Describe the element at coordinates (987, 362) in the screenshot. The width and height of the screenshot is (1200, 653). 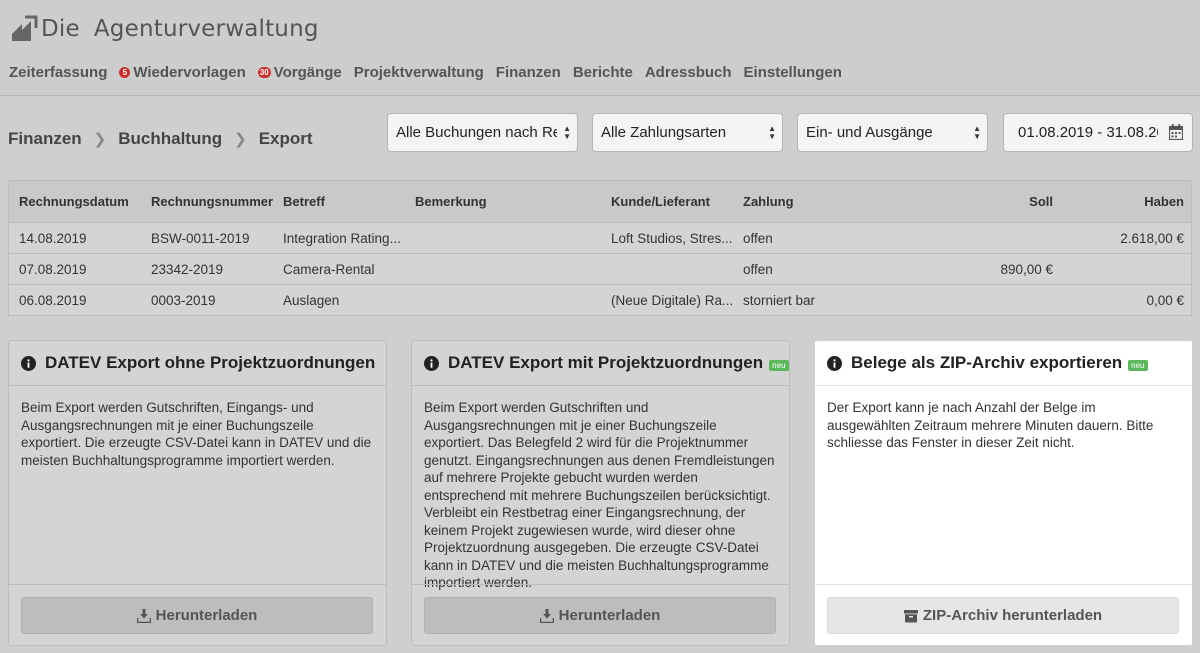
I see `panel-title: Belege als ZIP-Archiv exportieren` at that location.